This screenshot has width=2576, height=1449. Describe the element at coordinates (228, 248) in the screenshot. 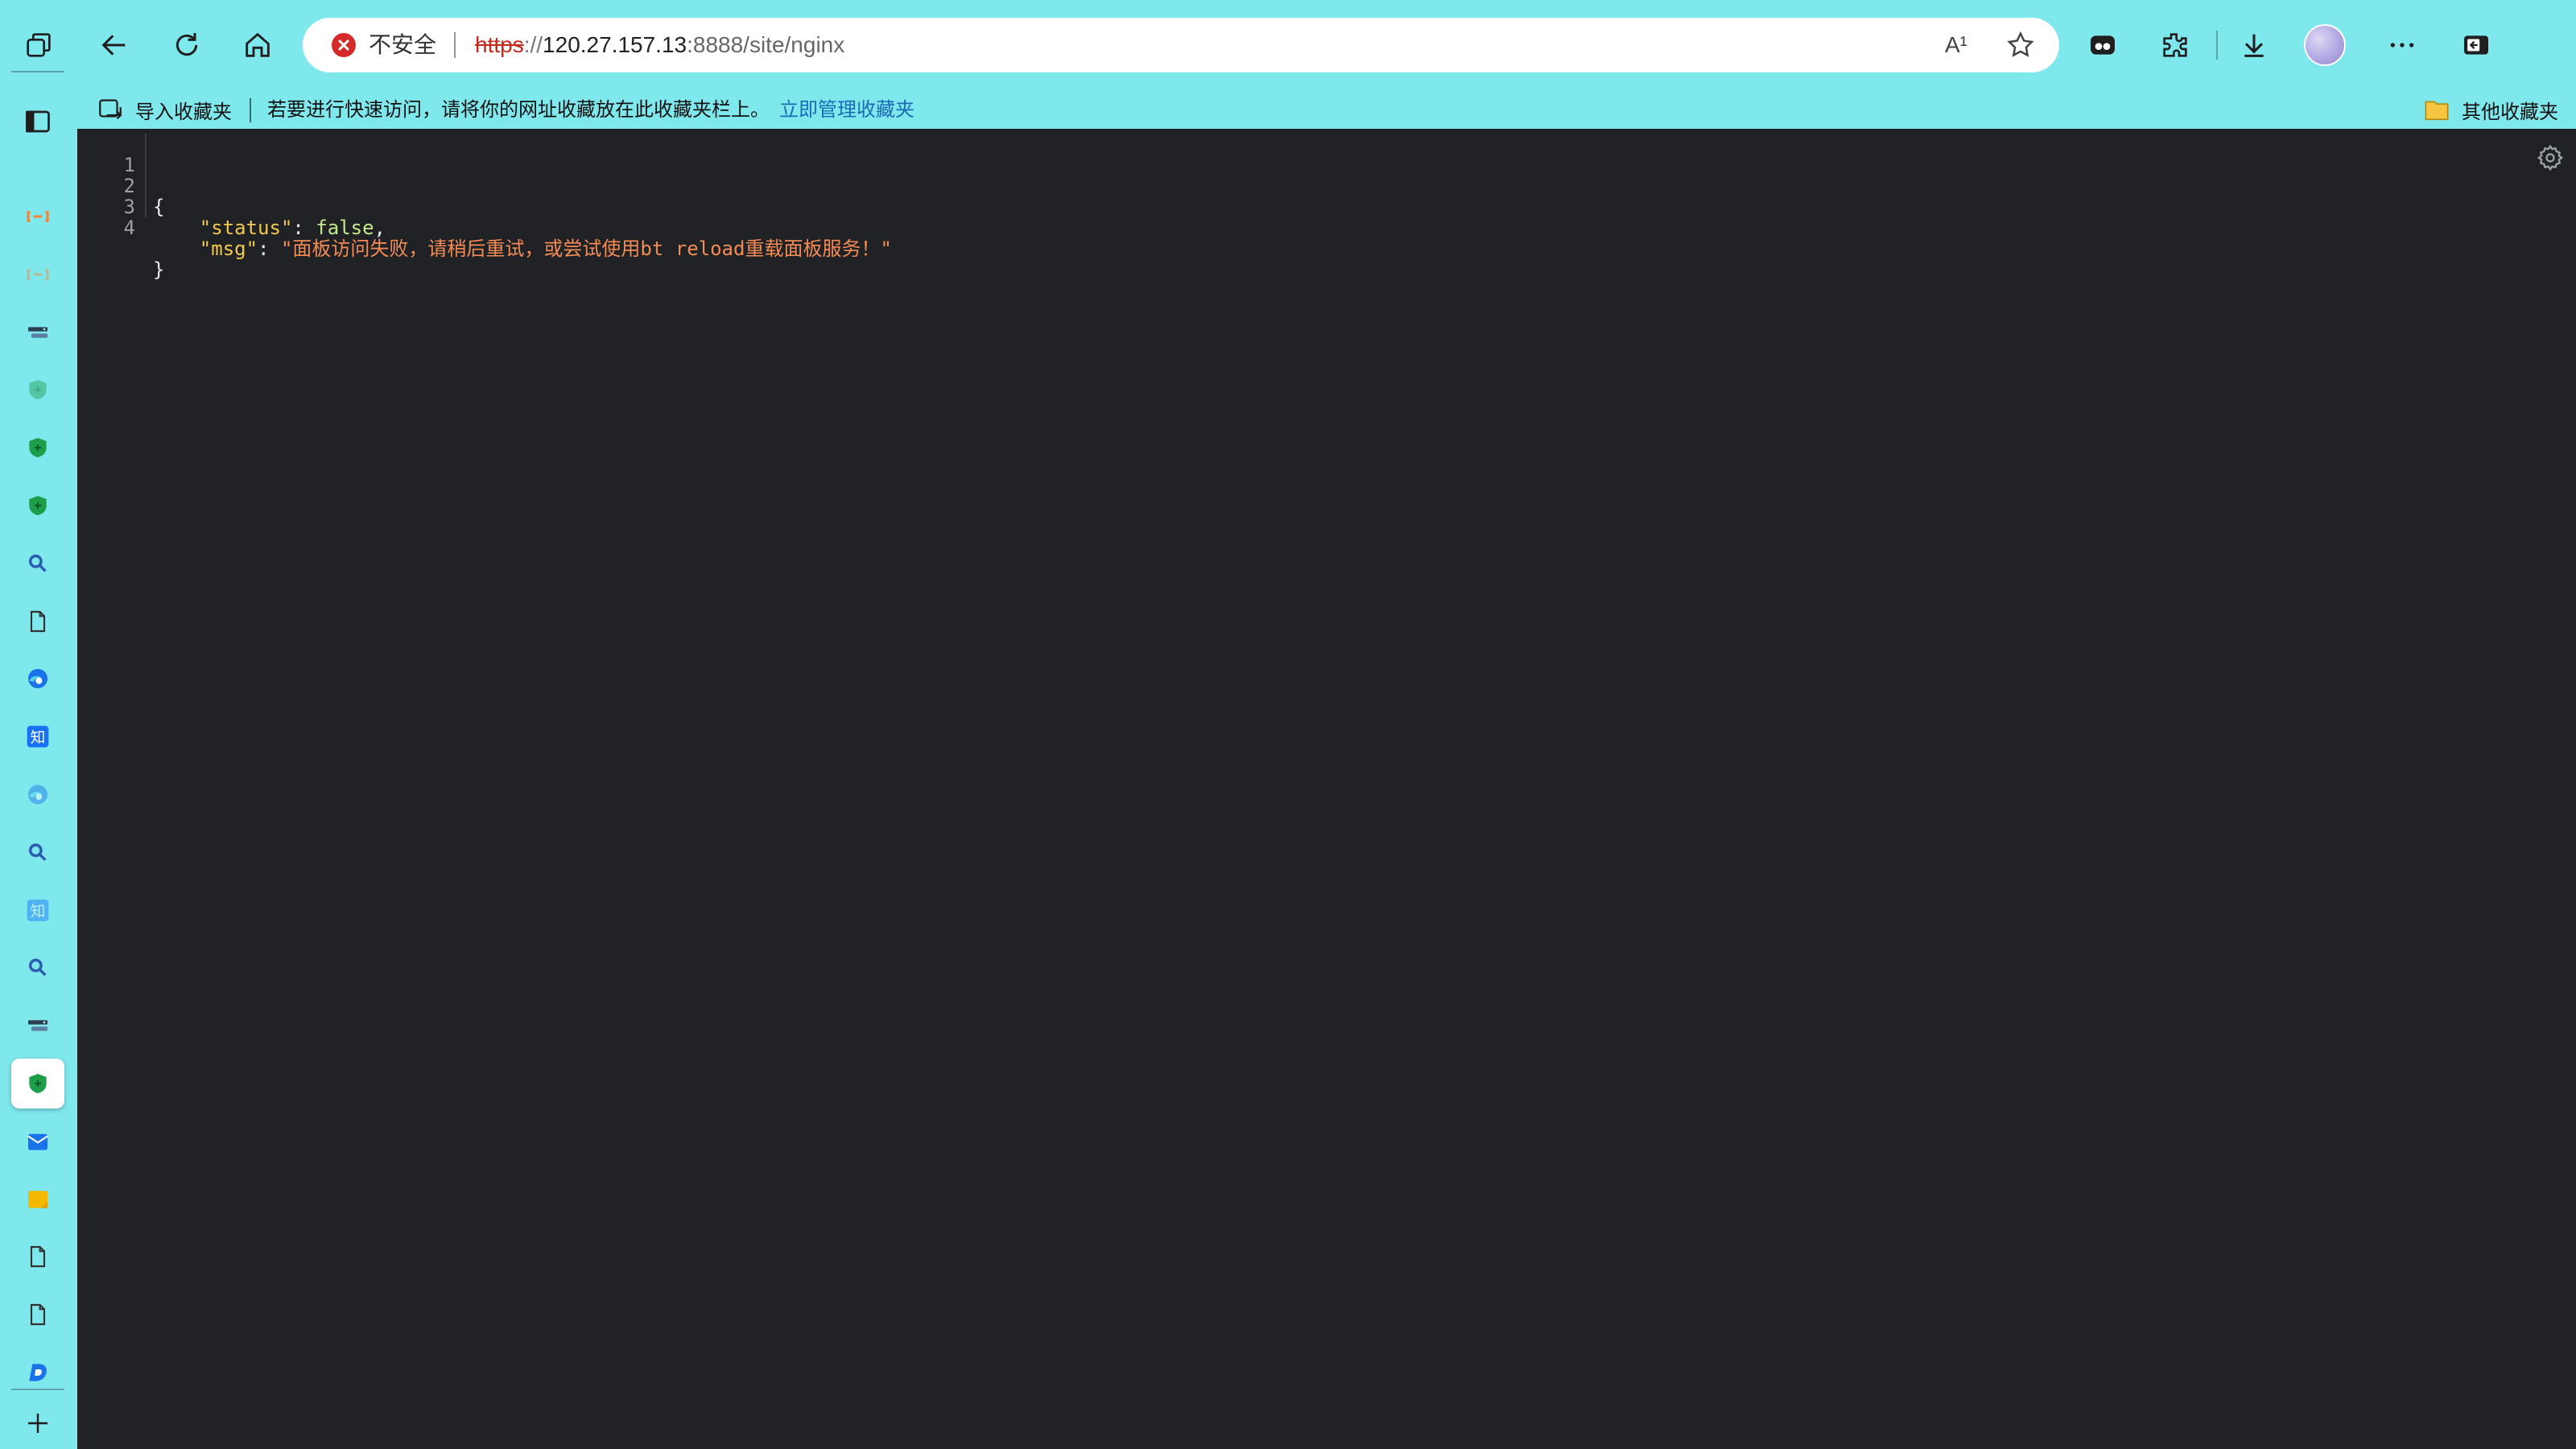

I see `json-key-msg: "msg"` at that location.